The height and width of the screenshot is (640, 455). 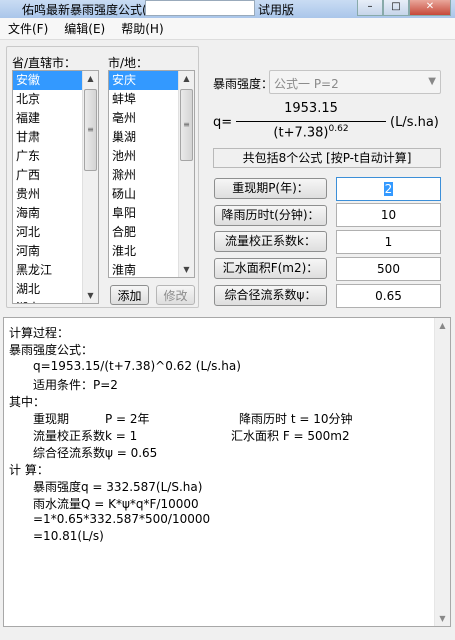 I want to click on window-title-suffix: 试用版, so click(x=276, y=10).